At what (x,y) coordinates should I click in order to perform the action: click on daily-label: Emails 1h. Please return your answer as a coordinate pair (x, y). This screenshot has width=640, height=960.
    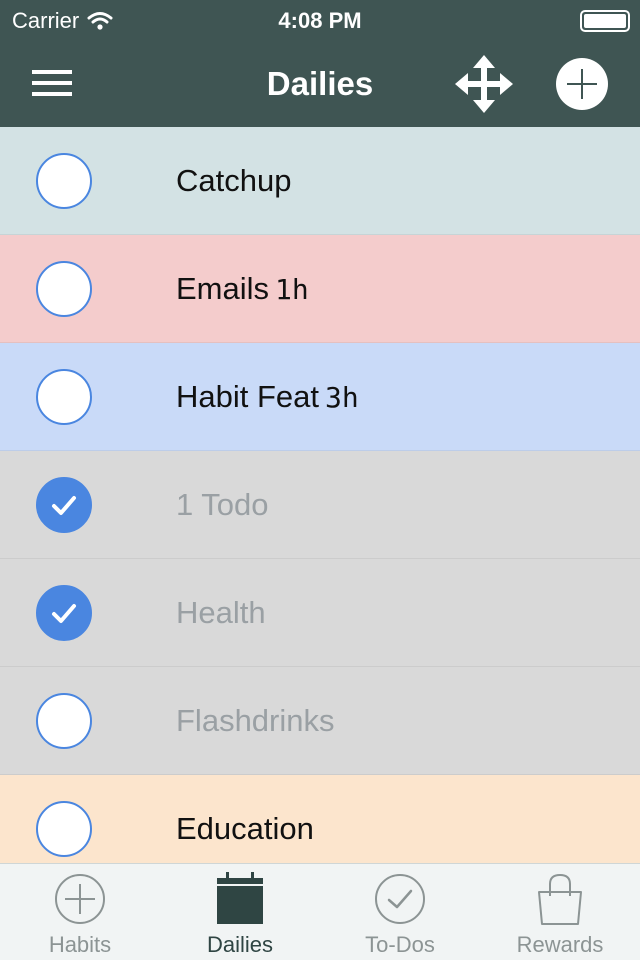
    Looking at the image, I should click on (242, 289).